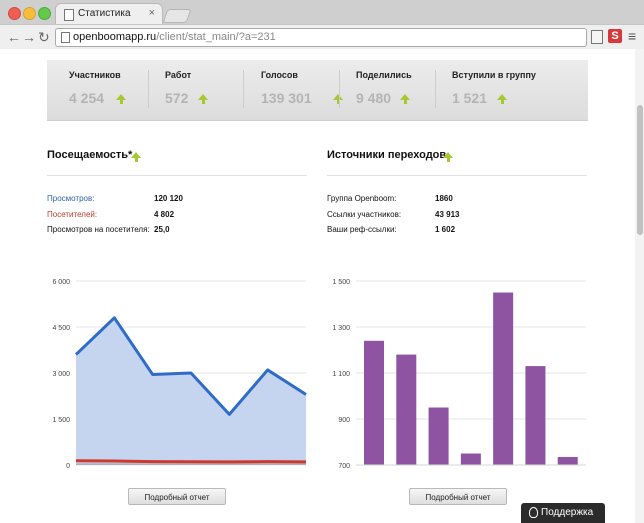 This screenshot has width=644, height=523. Describe the element at coordinates (152, 13) in the screenshot. I see `tab-close-icon: ×` at that location.